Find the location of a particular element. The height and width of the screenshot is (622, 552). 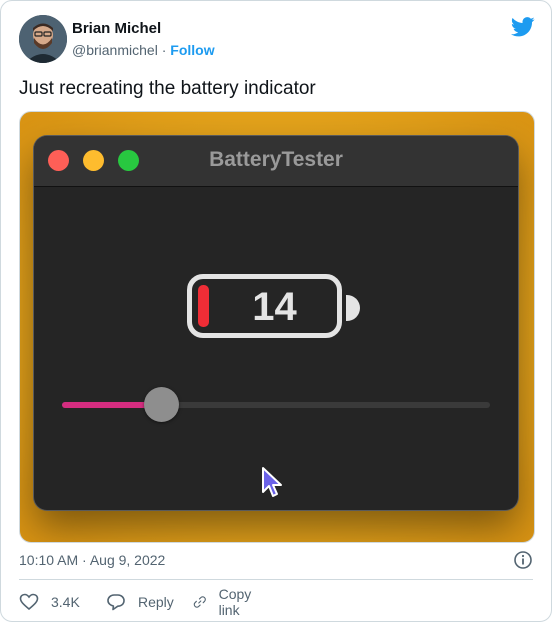

author-handle-row: @brianmichel · Follow is located at coordinates (143, 50).